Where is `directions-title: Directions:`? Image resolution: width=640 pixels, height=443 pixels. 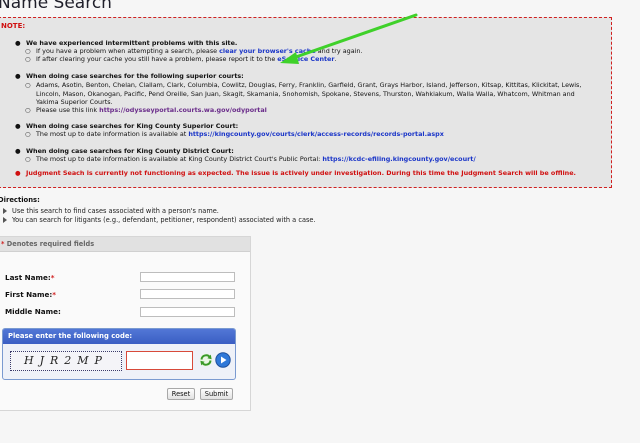
directions-title: Directions: is located at coordinates (20, 200).